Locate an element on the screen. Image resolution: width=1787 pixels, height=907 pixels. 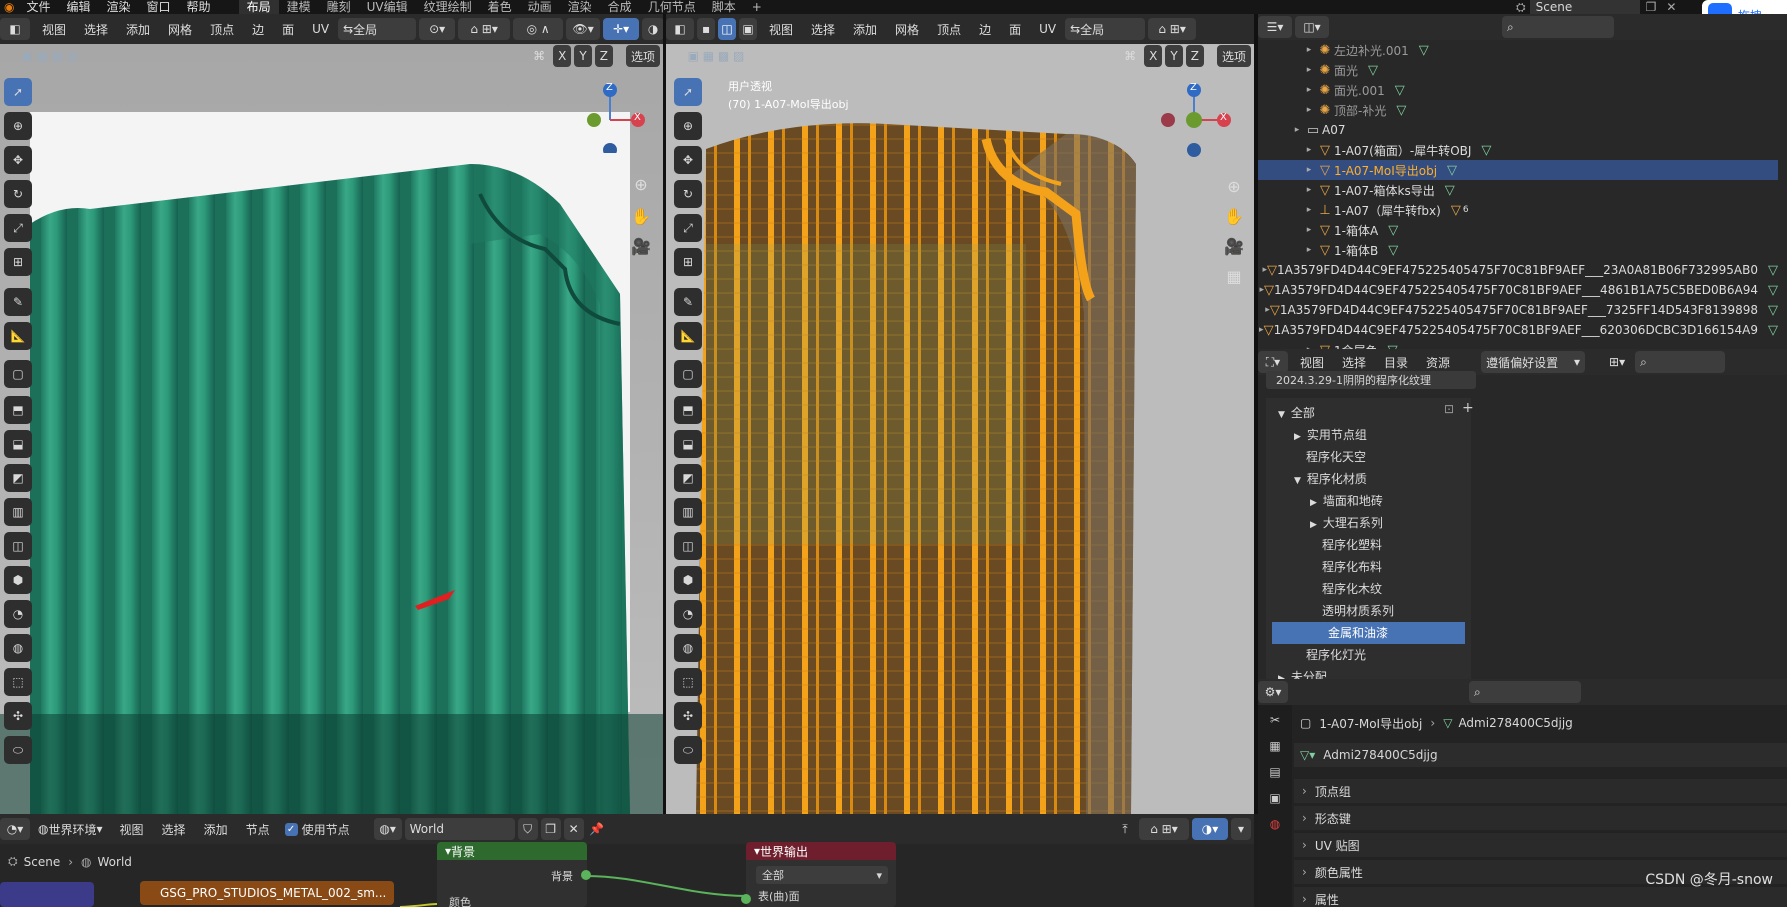
right-annotate-icon: ✎ is located at coordinates (688, 302).